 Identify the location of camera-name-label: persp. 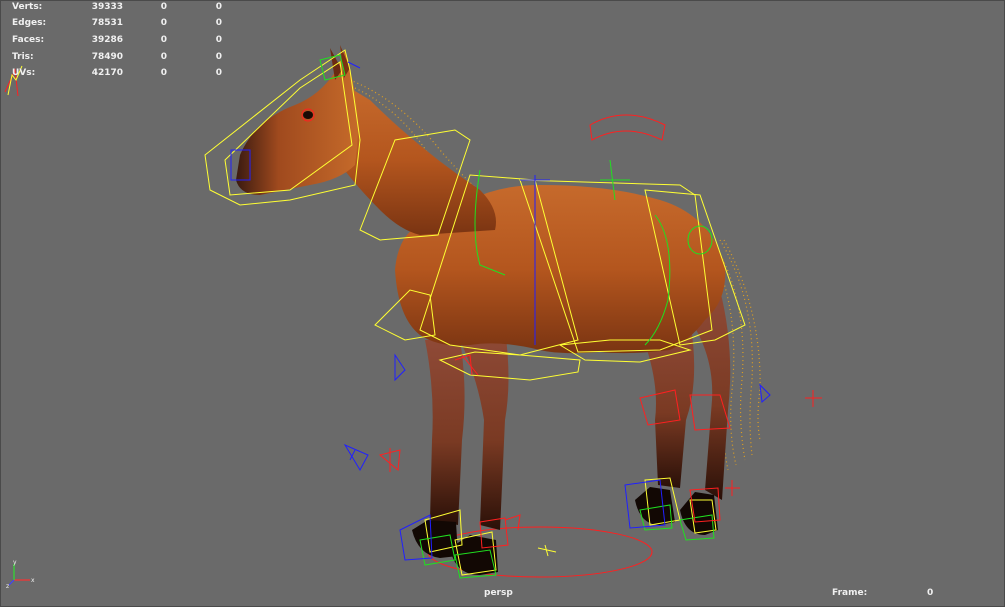
(498, 593).